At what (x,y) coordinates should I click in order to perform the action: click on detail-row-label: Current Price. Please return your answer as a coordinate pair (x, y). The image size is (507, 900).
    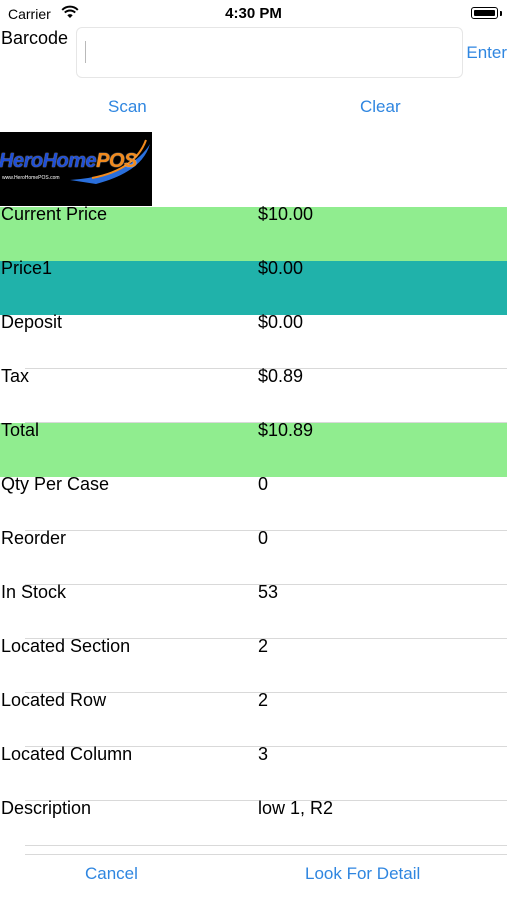
    Looking at the image, I should click on (54, 214).